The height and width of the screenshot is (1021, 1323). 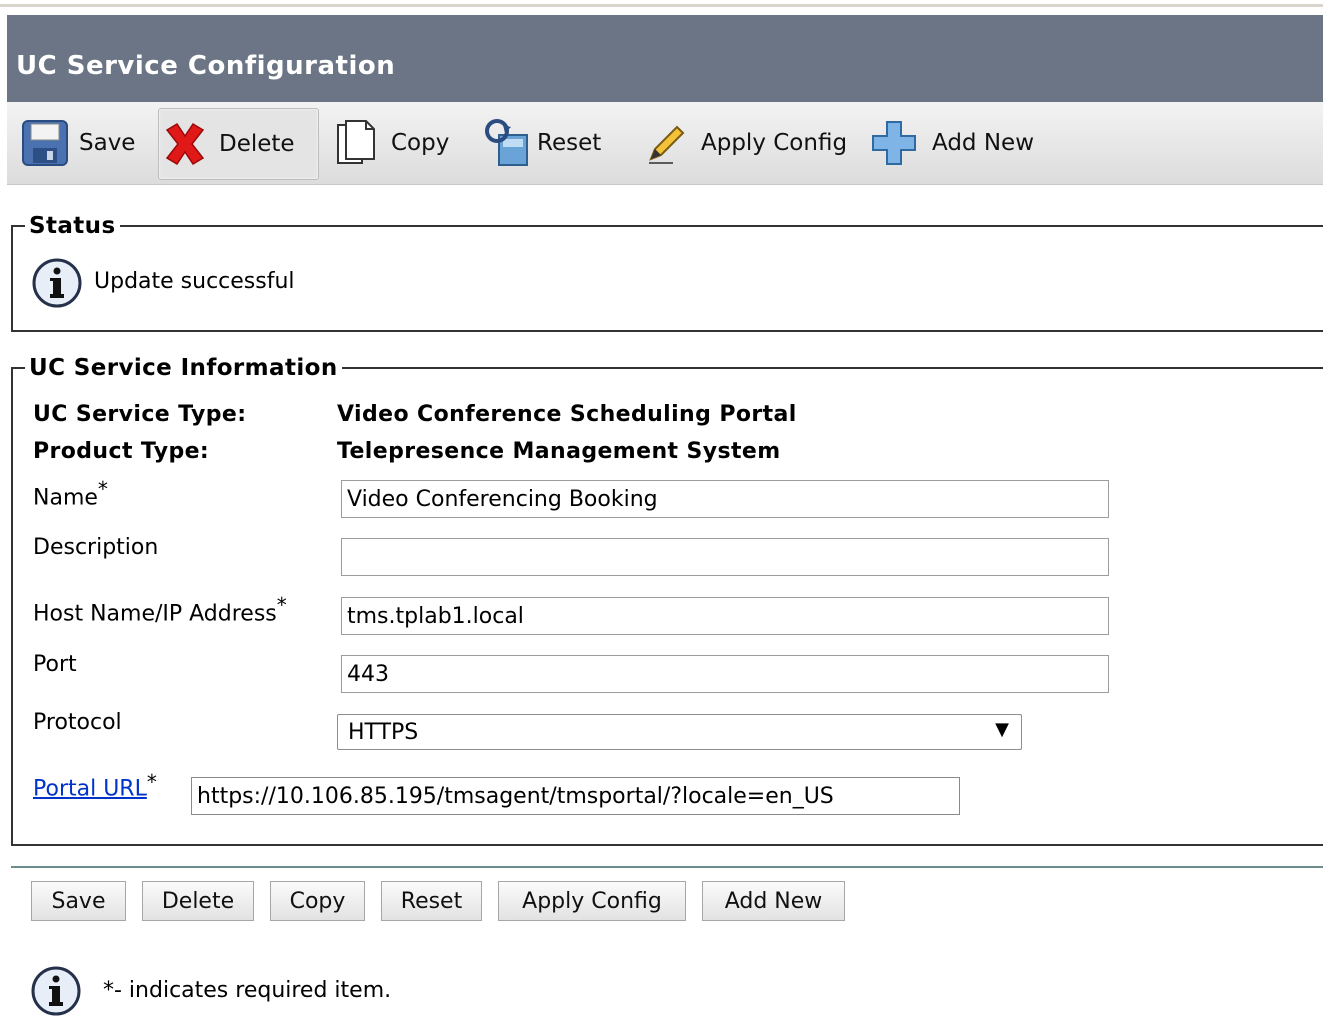 I want to click on title-bar: UC Service Configuration, so click(x=665, y=58).